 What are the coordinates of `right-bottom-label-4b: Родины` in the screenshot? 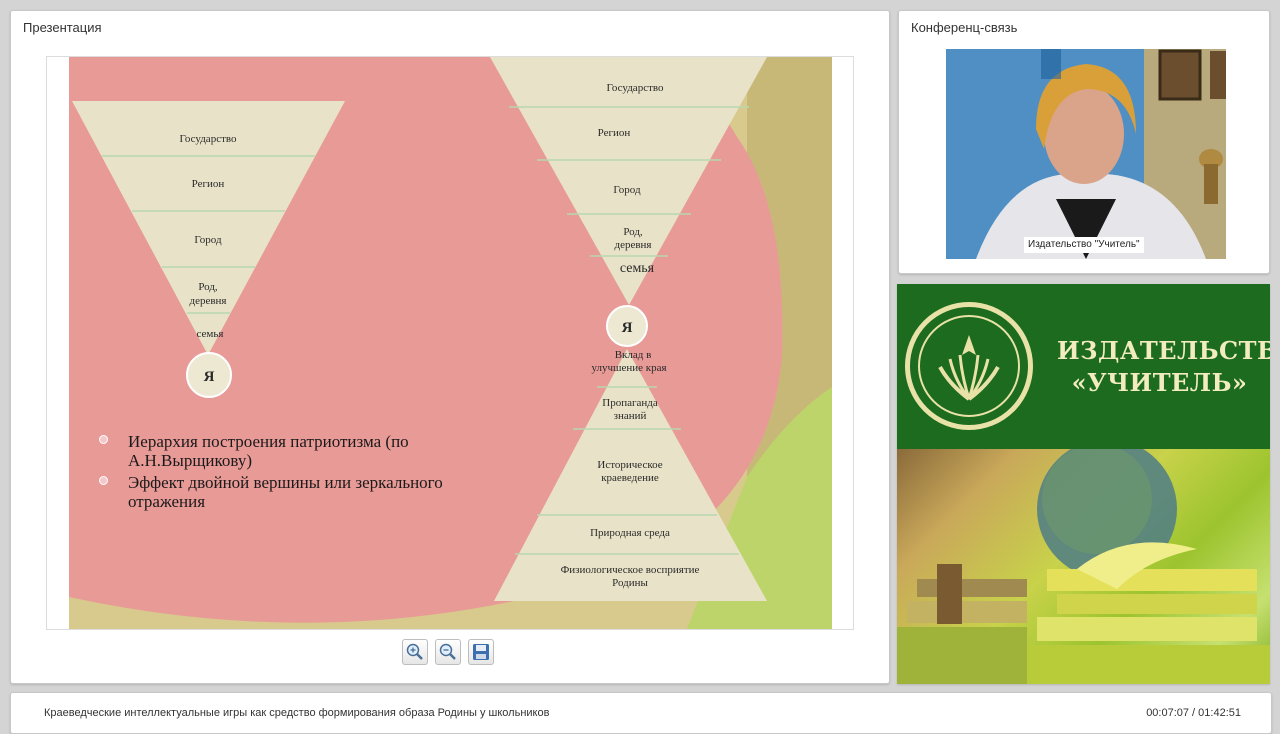 It's located at (630, 583).